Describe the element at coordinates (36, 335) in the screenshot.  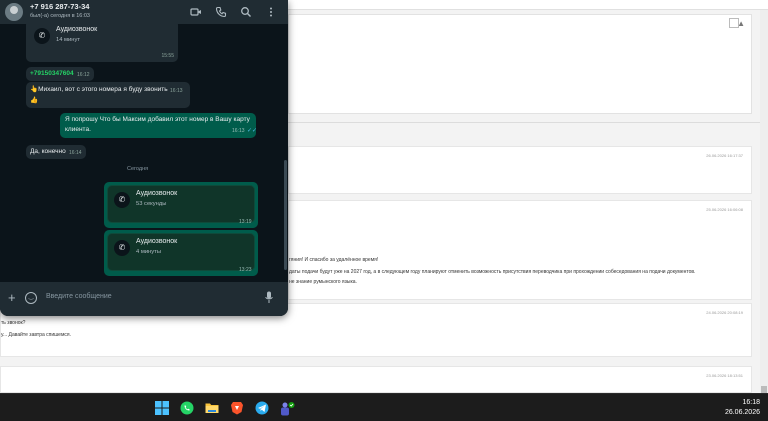
I see `card-text-line: у... Давайте завтра спишемся.` at that location.